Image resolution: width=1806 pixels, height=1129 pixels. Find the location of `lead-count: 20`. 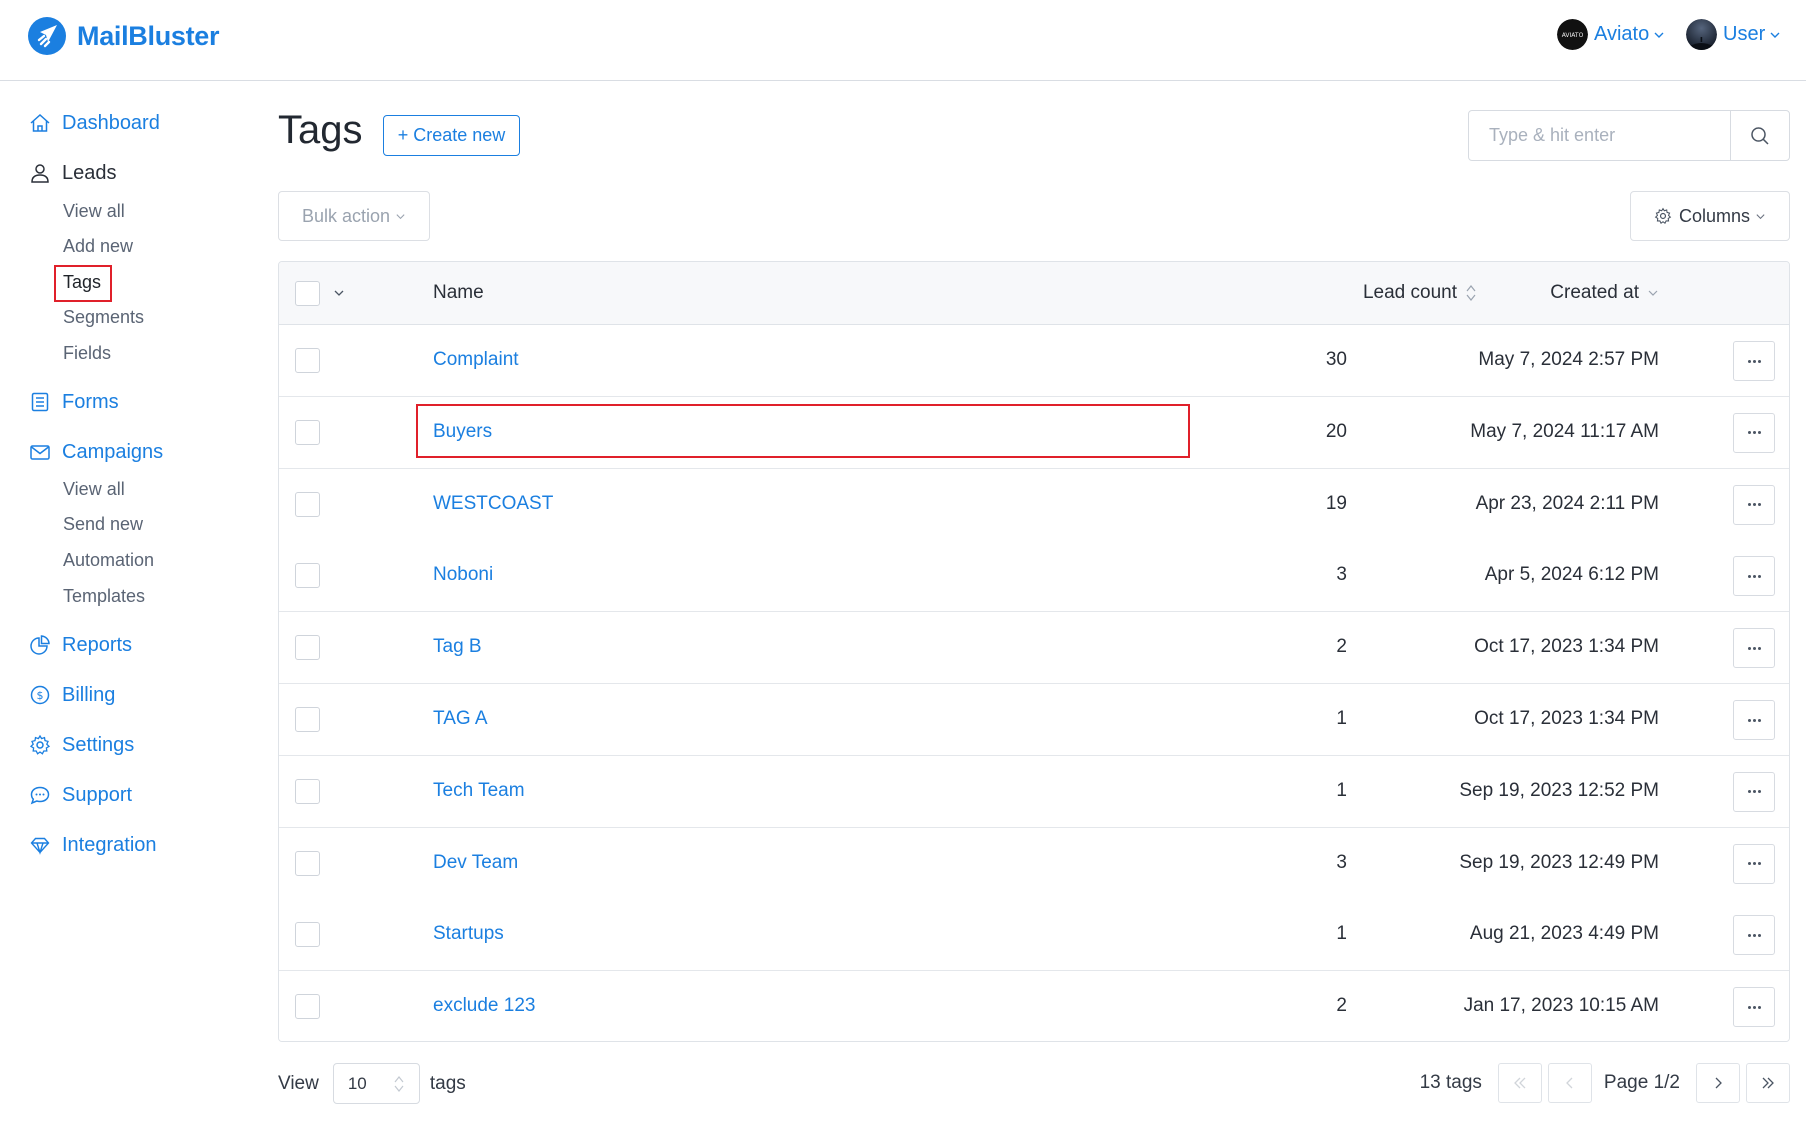

lead-count: 20 is located at coordinates (1336, 431).